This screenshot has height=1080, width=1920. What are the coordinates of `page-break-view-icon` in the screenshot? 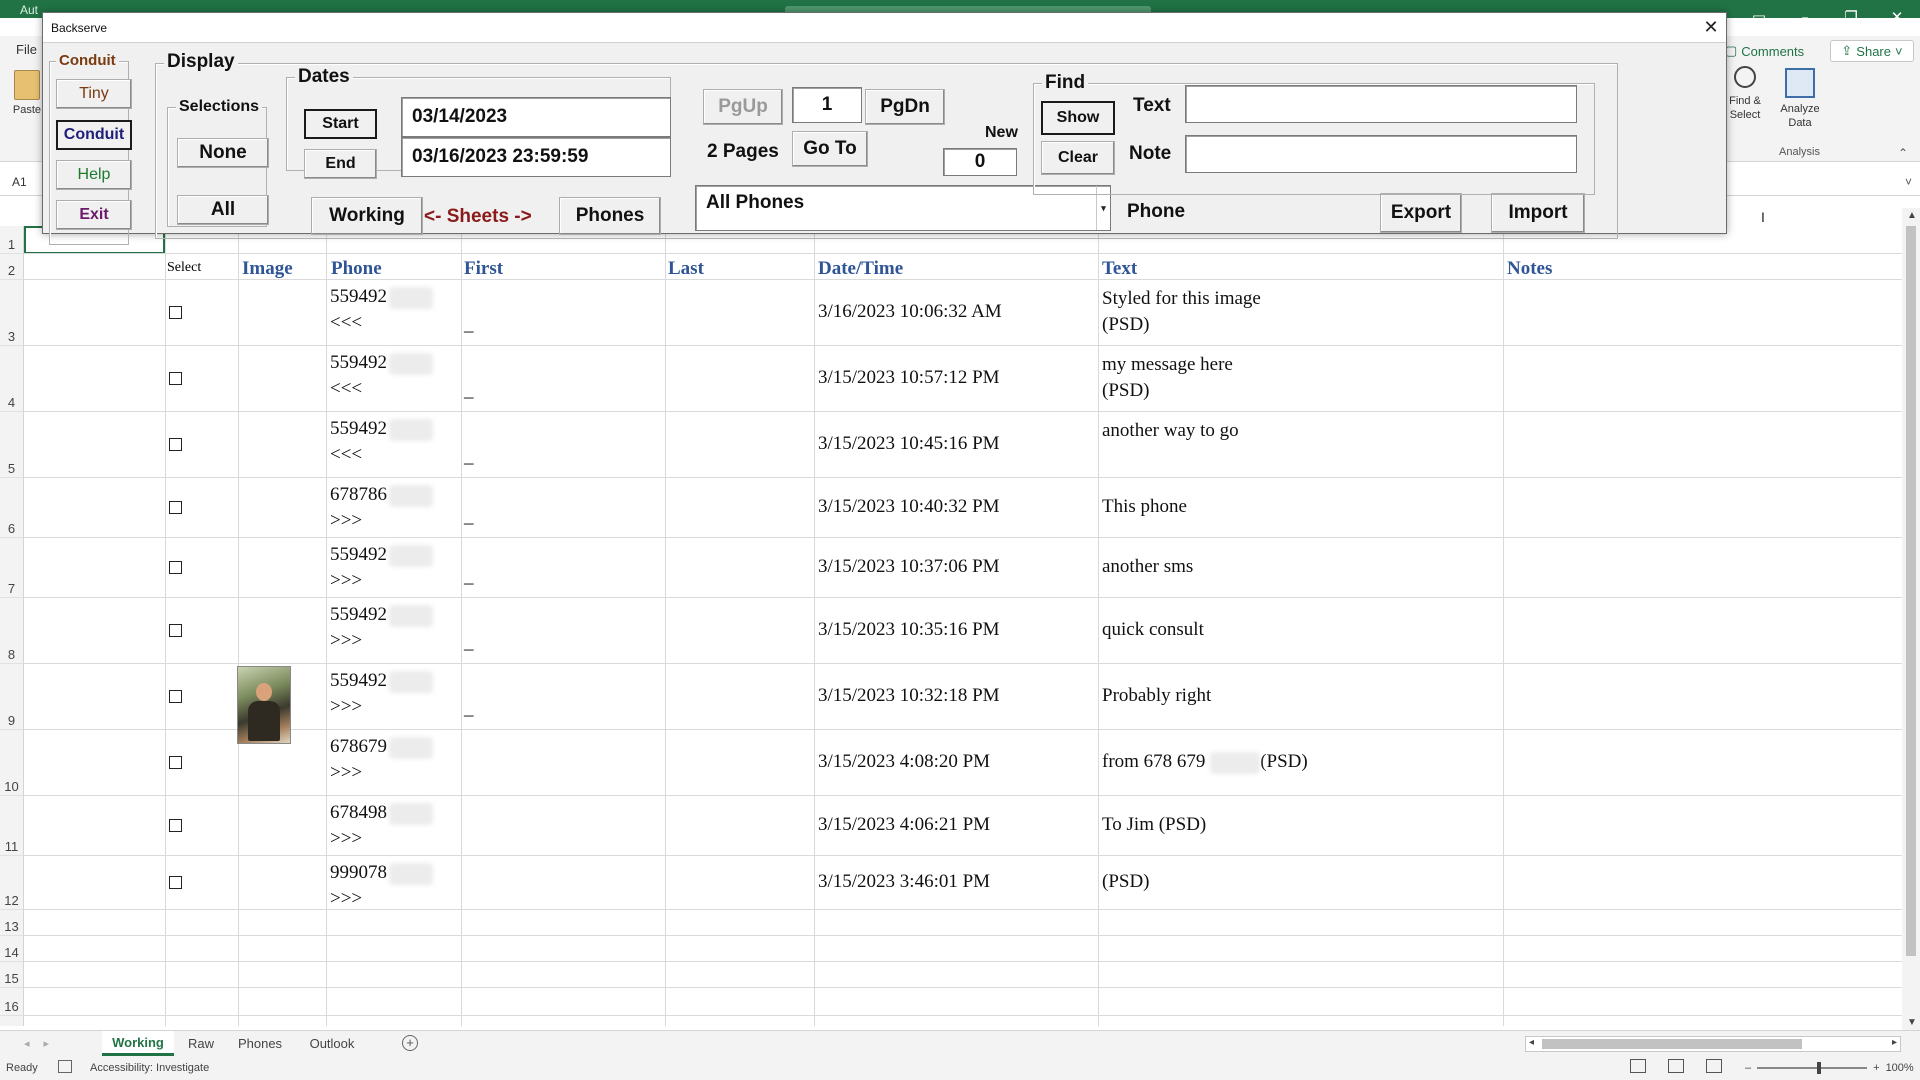 It's located at (1714, 1066).